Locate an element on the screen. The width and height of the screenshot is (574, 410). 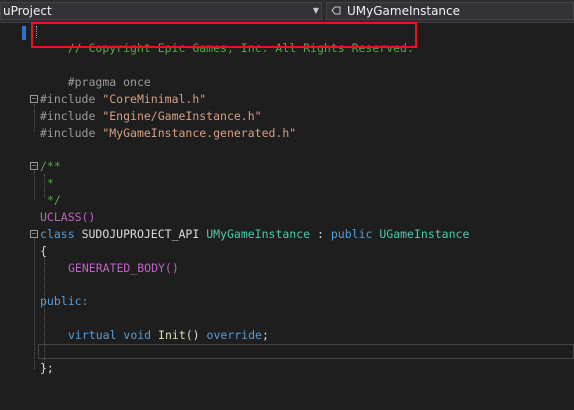
pragma-directive: #pragma once is located at coordinates (109, 82).